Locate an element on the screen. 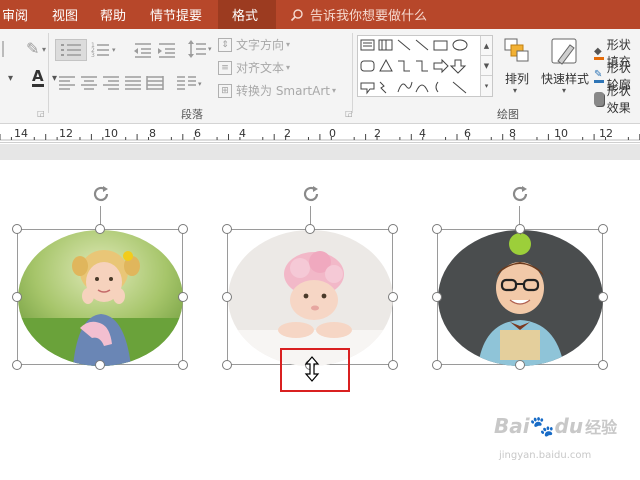  paw-icon: 🐾 is located at coordinates (542, 426).